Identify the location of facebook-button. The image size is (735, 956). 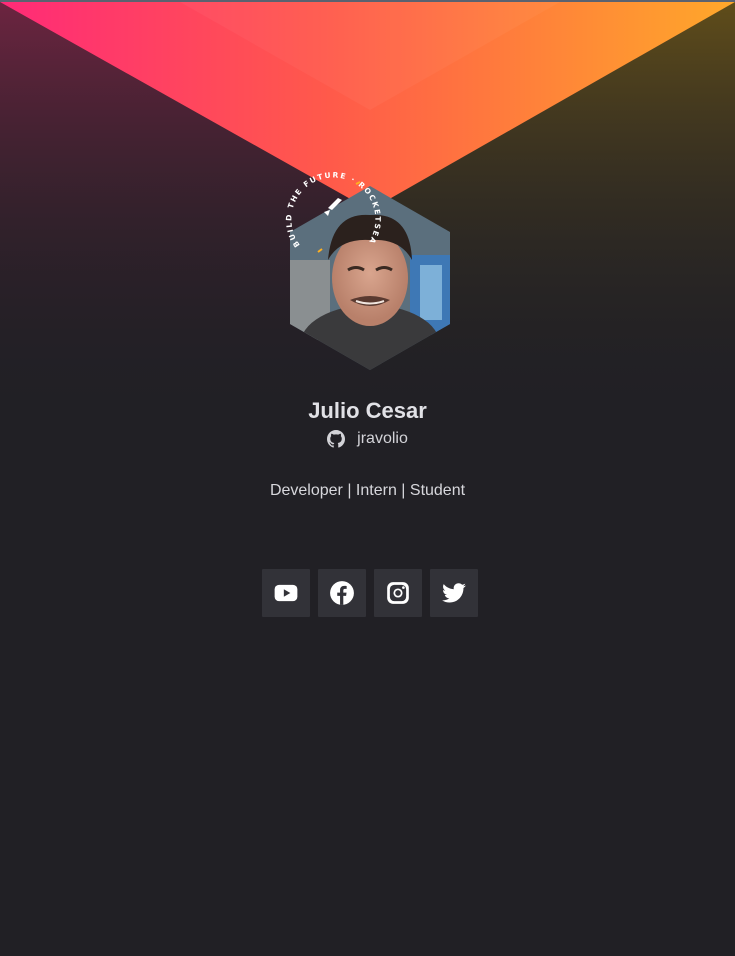
(342, 593).